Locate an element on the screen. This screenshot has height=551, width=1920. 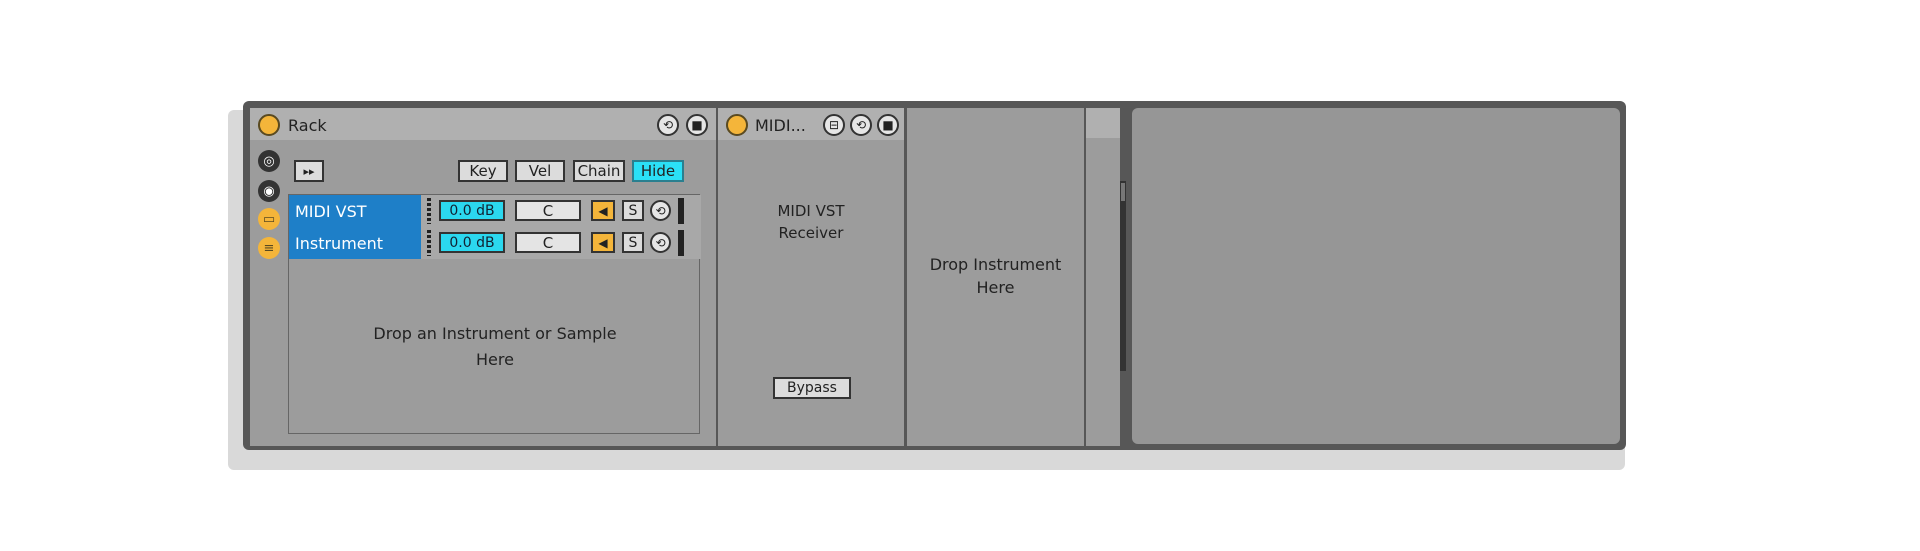
chain-row: MIDI VST 0.0 dB C ◀ S ⟲ is located at coordinates (495, 211).